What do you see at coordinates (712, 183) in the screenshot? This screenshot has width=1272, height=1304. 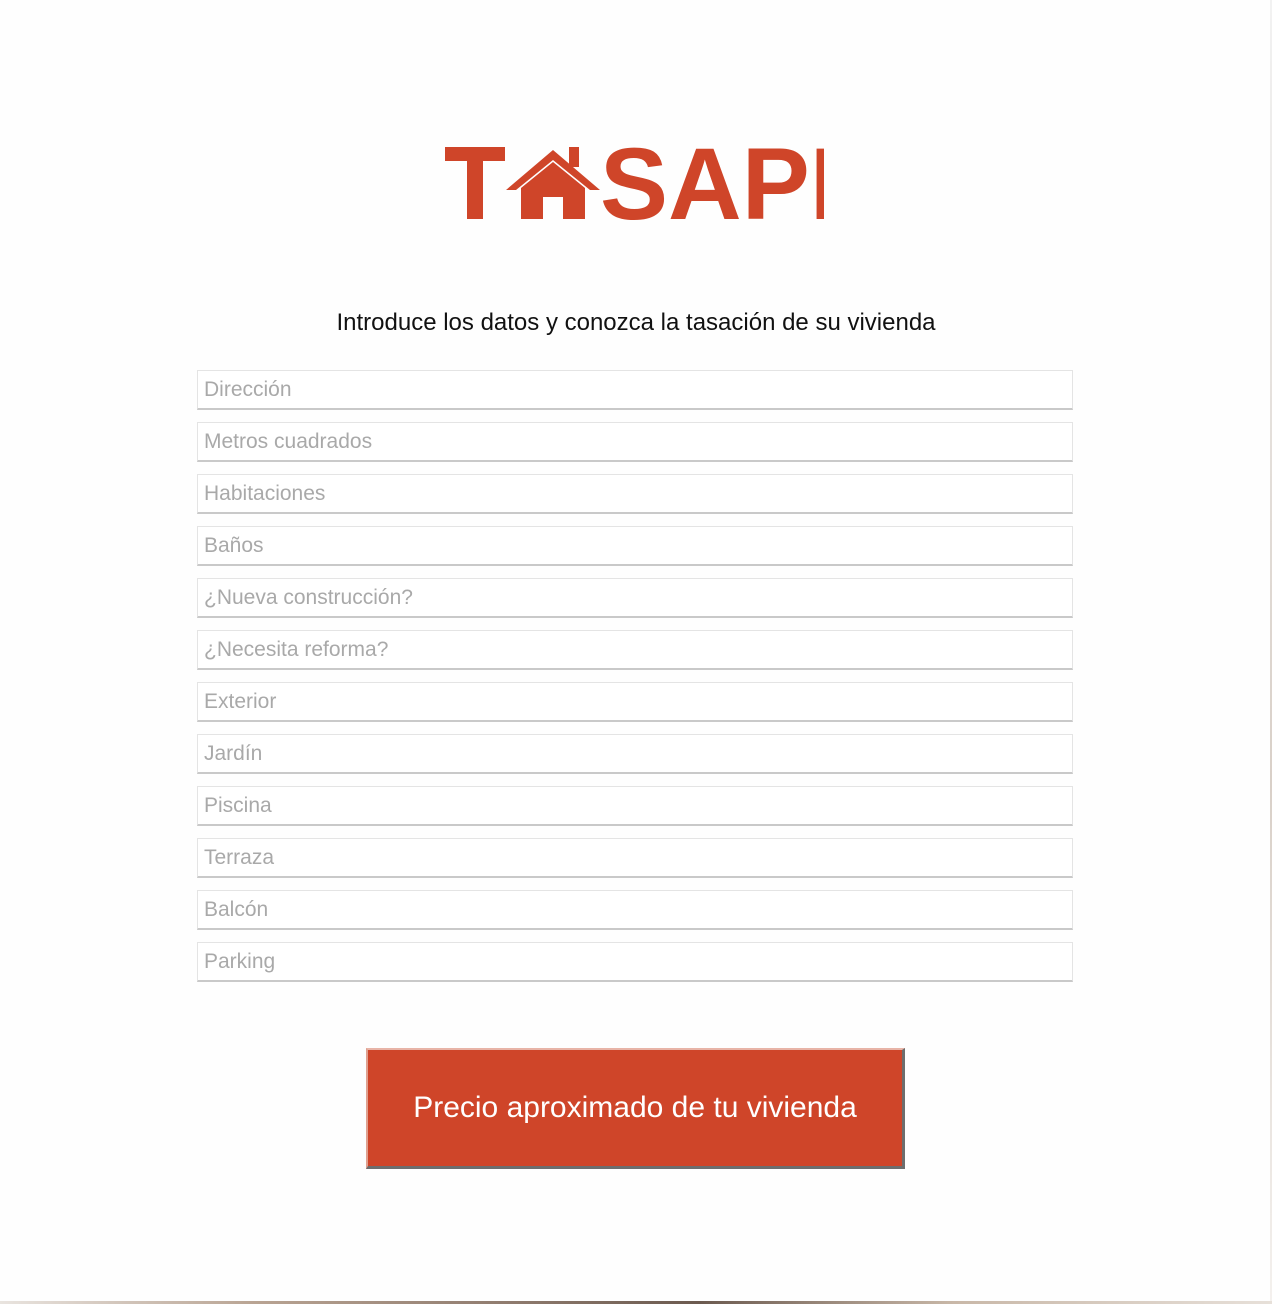 I see `logo-text-tail: SAPI` at bounding box center [712, 183].